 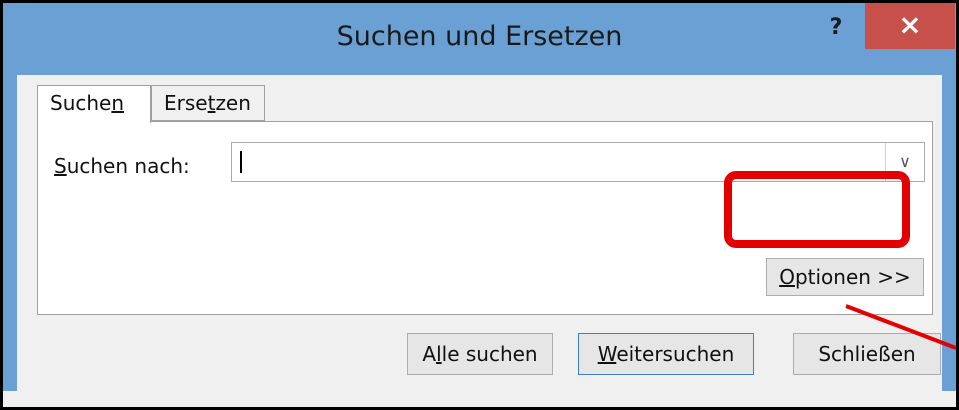 What do you see at coordinates (836, 28) in the screenshot?
I see `help-button: ?` at bounding box center [836, 28].